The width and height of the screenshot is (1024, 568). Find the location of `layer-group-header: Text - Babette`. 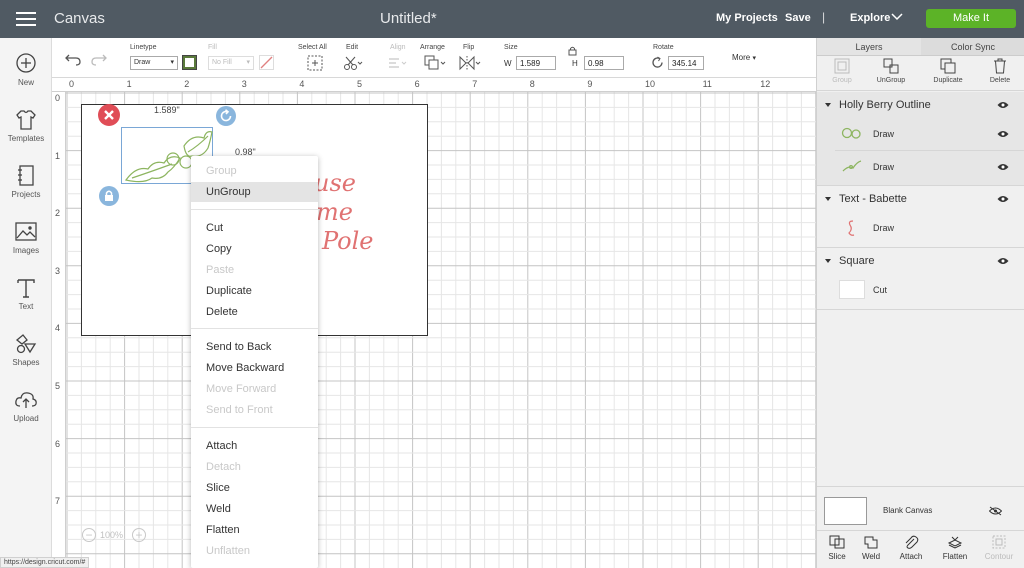

layer-group-header: Text - Babette is located at coordinates (920, 199).